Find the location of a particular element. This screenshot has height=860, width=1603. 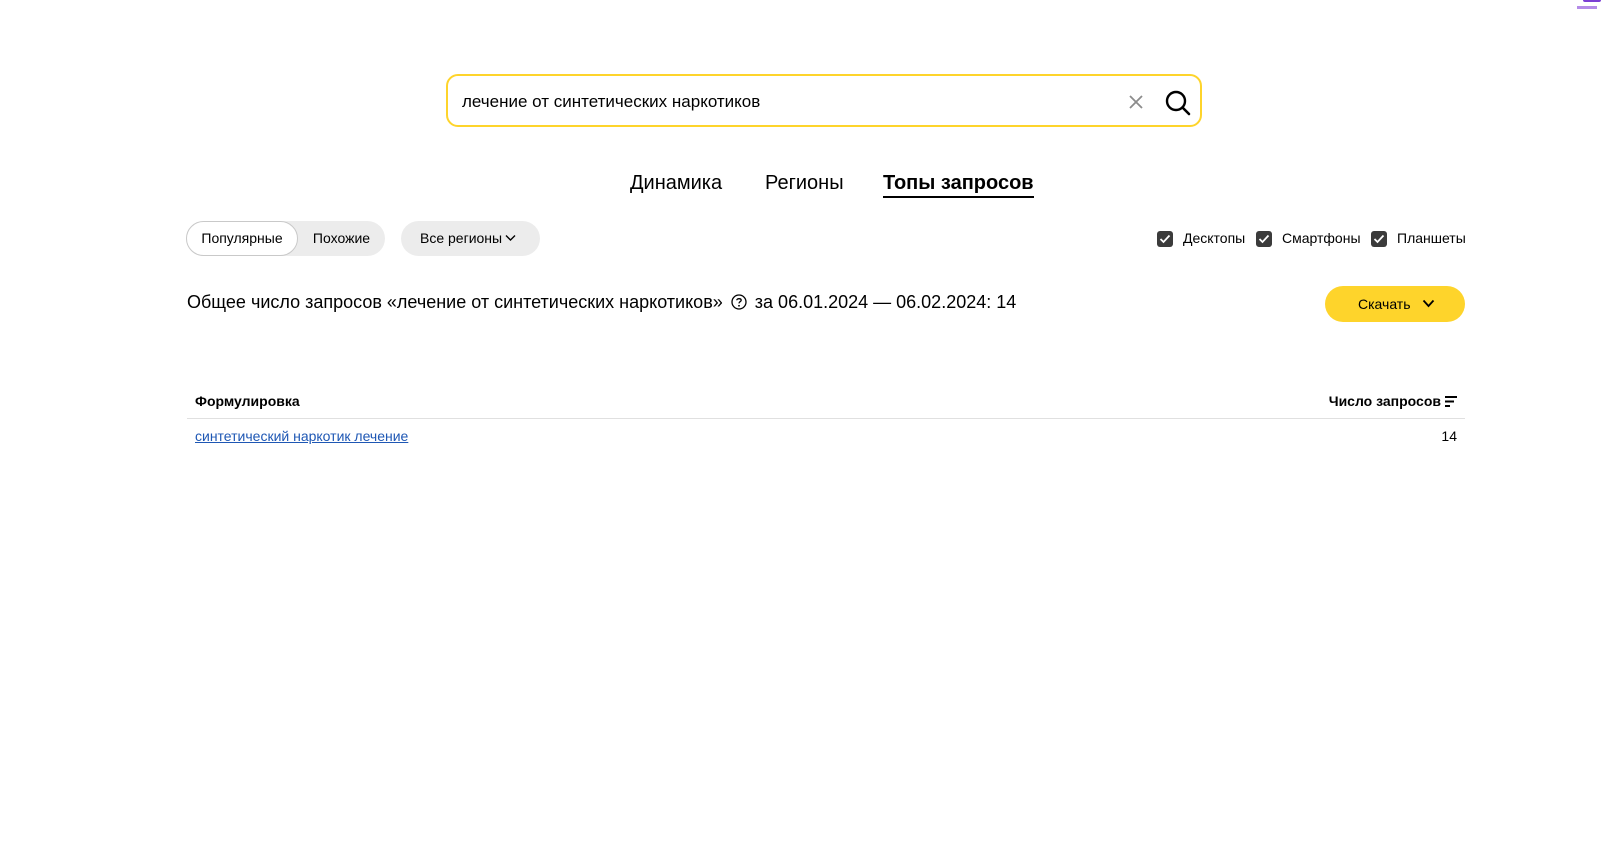

table-row: синтетический наркотик лечение 14 is located at coordinates (826, 435).